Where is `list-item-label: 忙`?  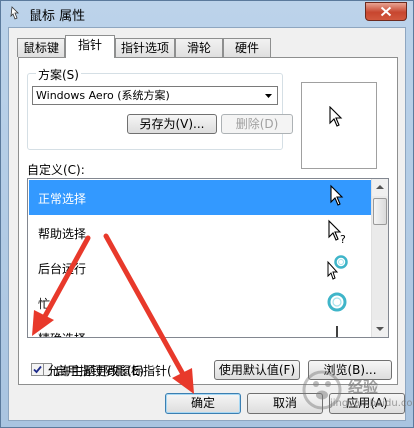
list-item-label: 忙 is located at coordinates (44, 304).